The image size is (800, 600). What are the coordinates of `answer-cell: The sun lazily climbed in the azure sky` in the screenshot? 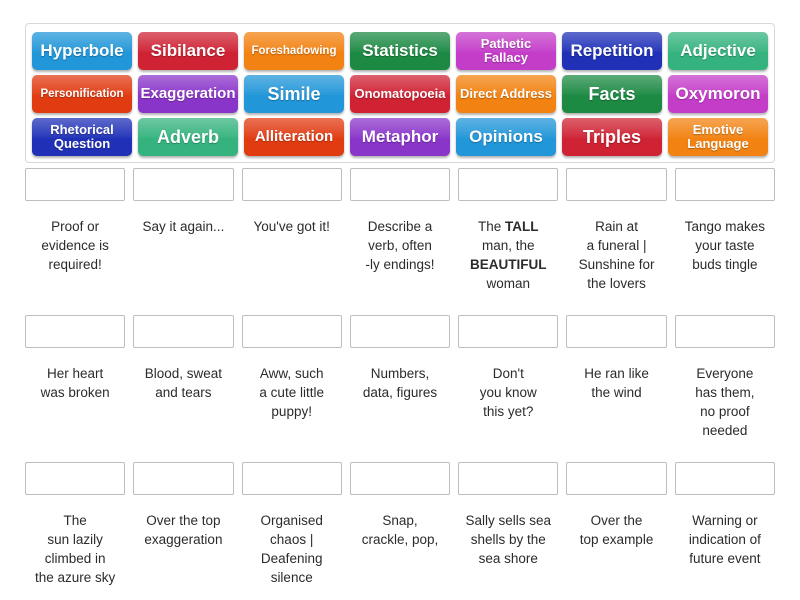 It's located at (75, 529).